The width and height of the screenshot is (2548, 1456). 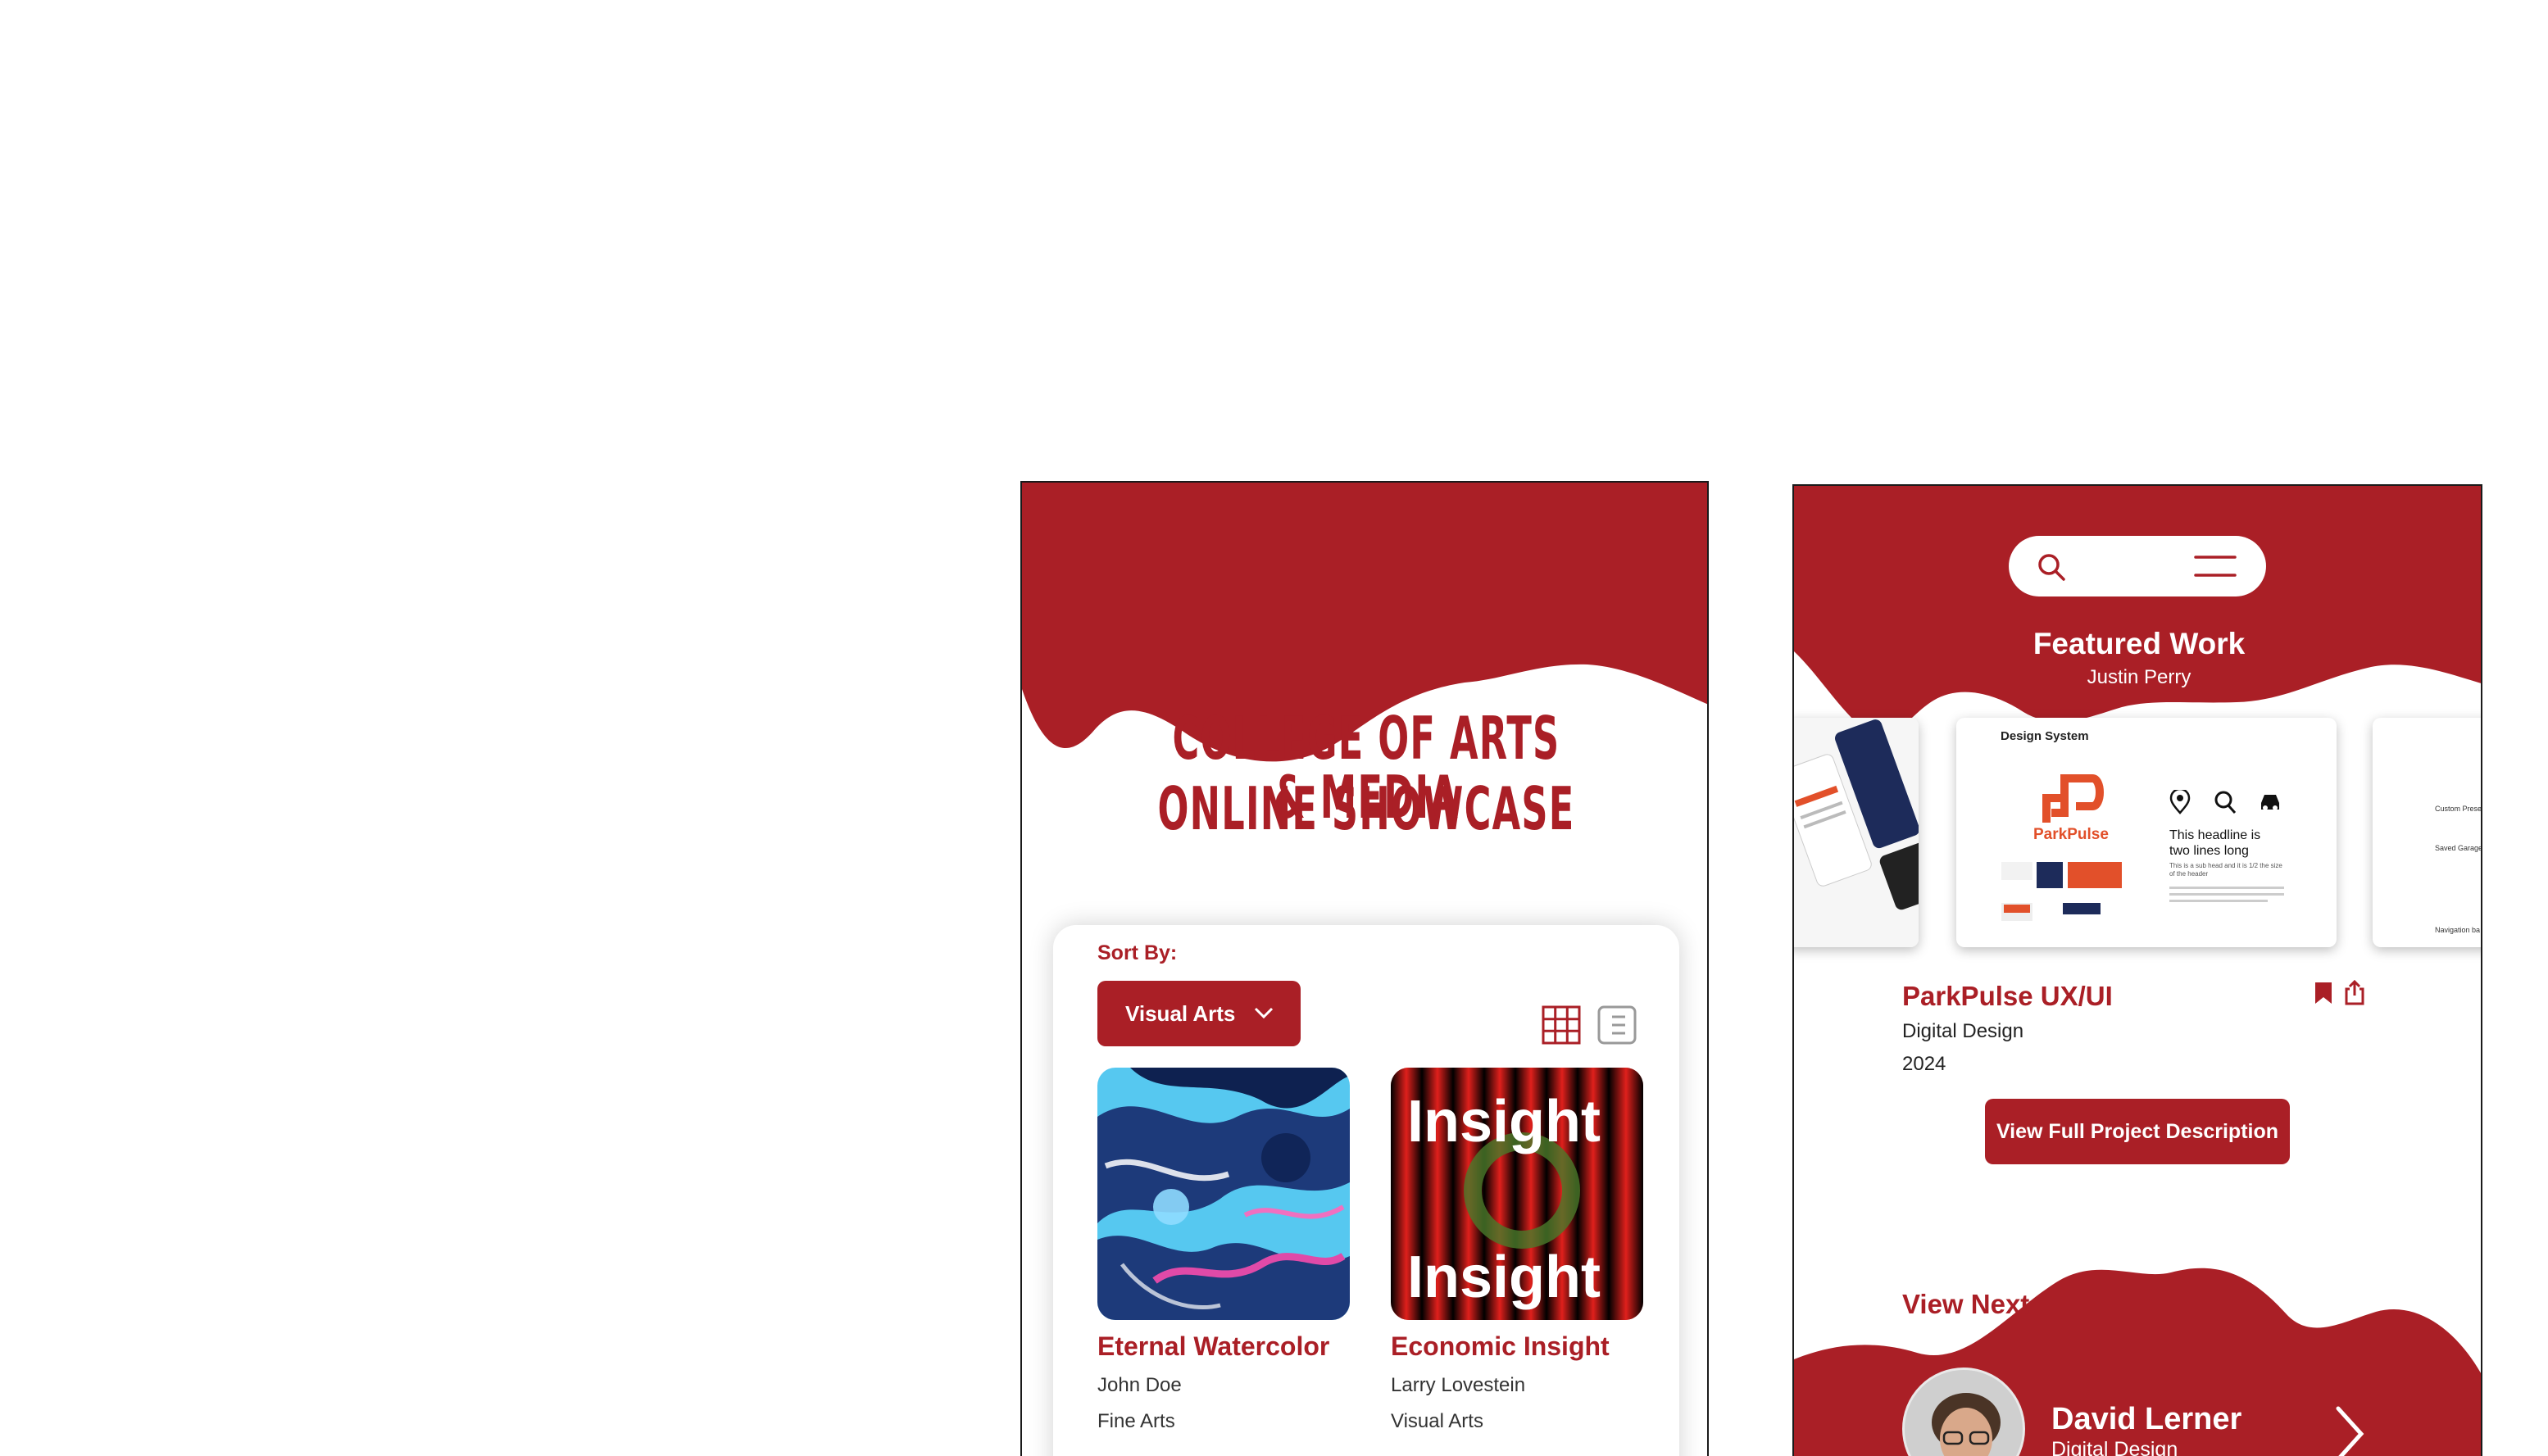 I want to click on artwork-artist: Larry Lovestein, so click(x=1458, y=1385).